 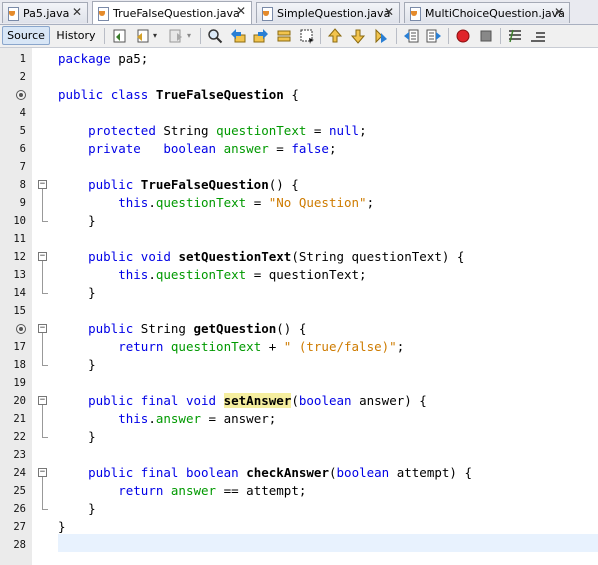 What do you see at coordinates (19, 383) in the screenshot?
I see `line-number: 19` at bounding box center [19, 383].